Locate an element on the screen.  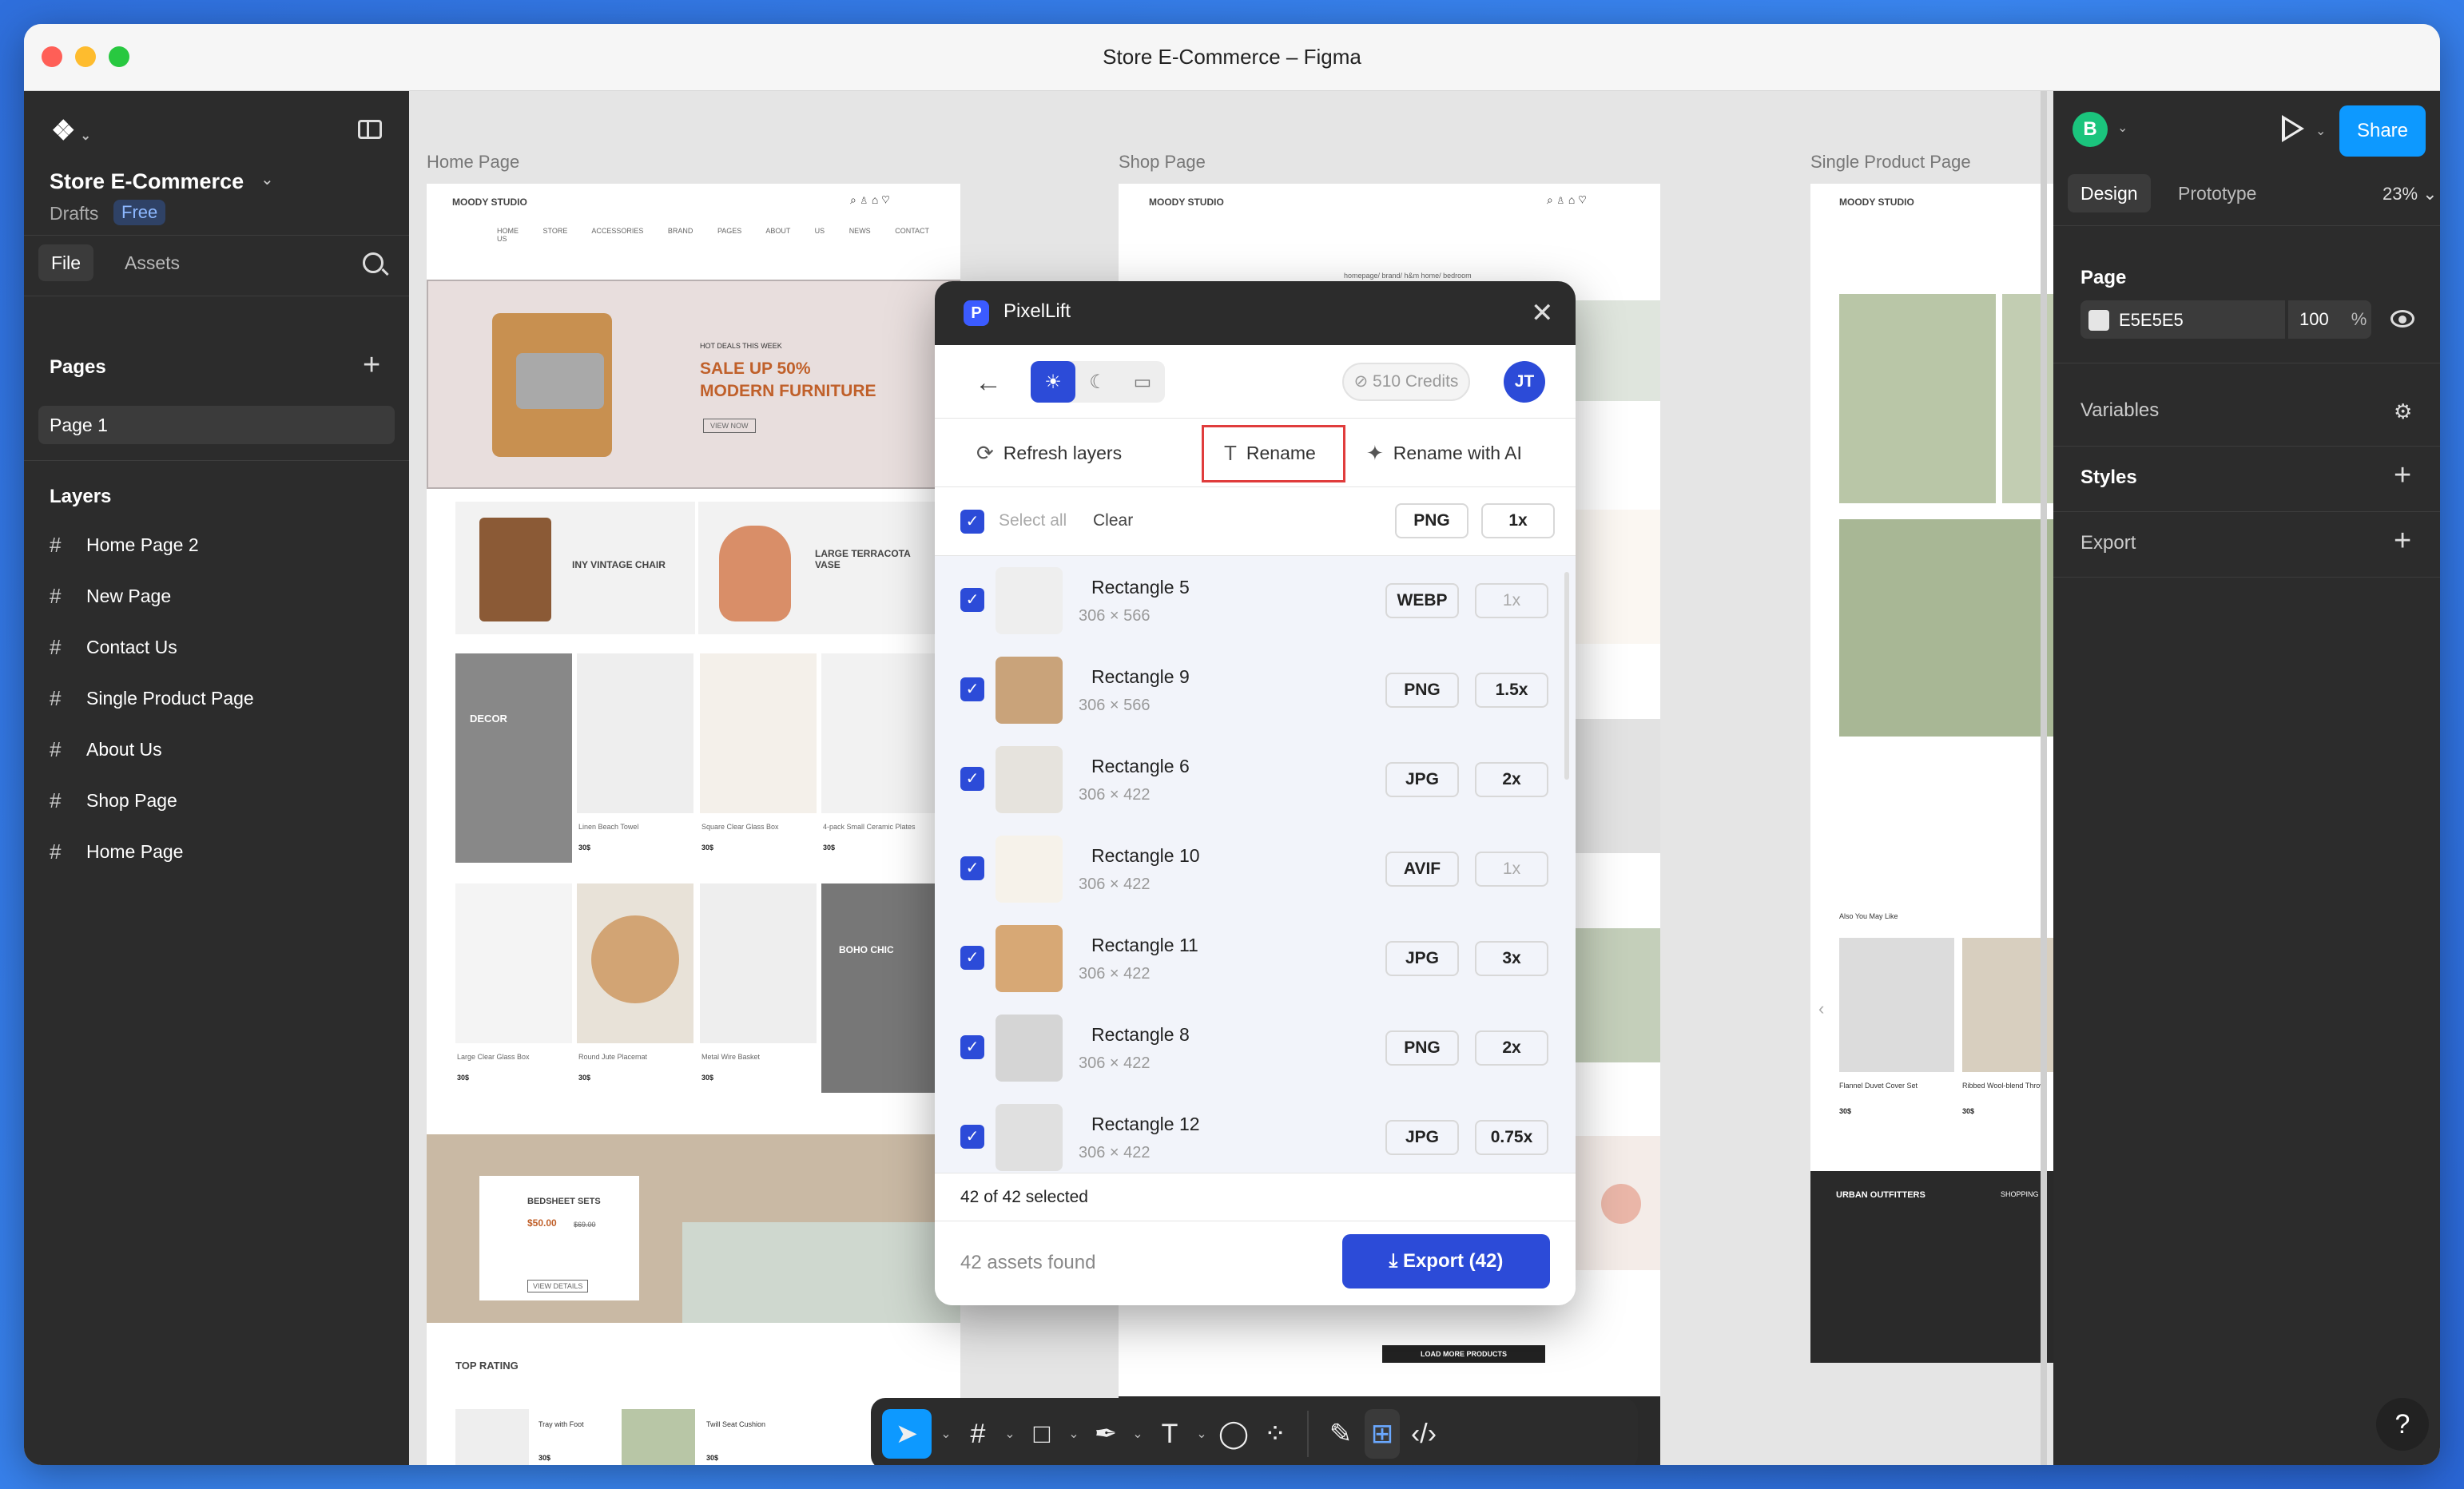
refresh-layers-button: ⟳ Refresh layers is located at coordinates (1049, 453).